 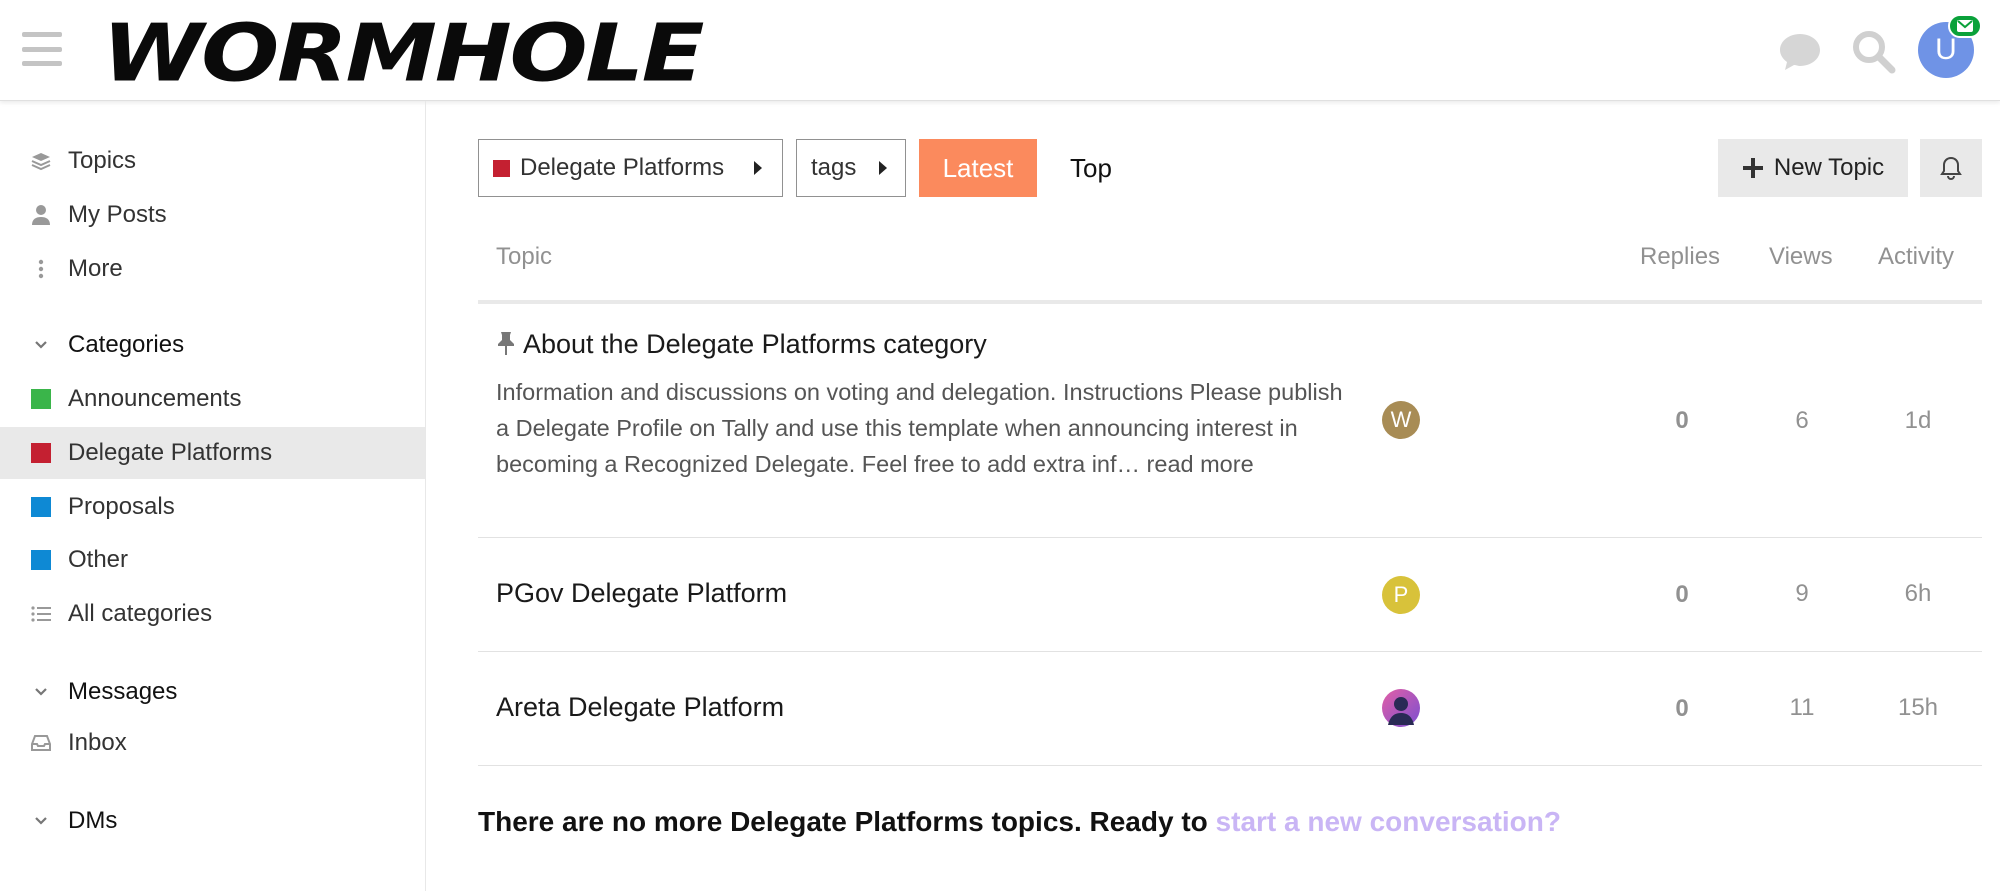 What do you see at coordinates (1801, 257) in the screenshot?
I see `column-header-views: Views` at bounding box center [1801, 257].